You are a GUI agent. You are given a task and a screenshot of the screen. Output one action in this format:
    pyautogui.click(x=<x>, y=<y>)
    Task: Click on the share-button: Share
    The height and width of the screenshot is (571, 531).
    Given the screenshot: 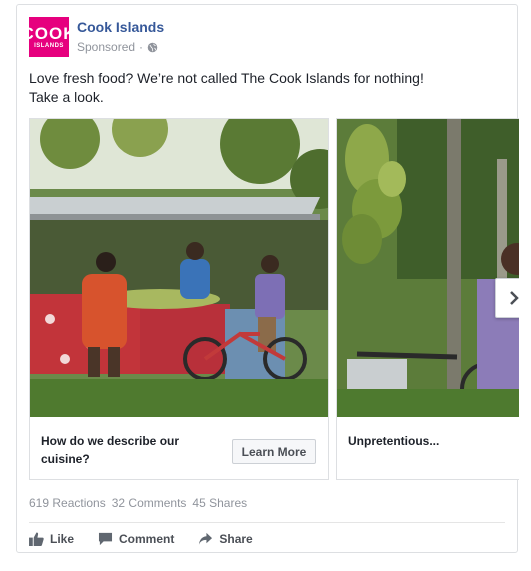 What is the action you would take?
    pyautogui.click(x=225, y=539)
    